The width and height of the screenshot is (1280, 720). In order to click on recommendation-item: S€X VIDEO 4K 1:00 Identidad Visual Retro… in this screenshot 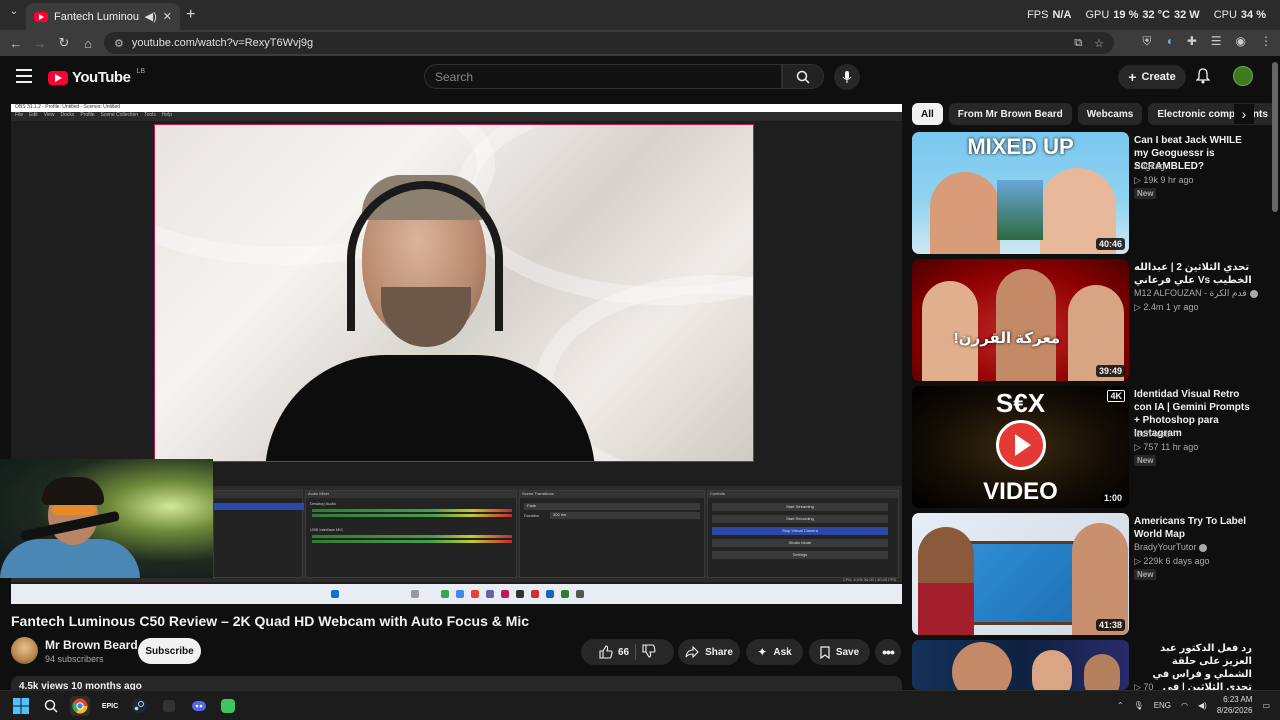, I will do `click(1091, 447)`.